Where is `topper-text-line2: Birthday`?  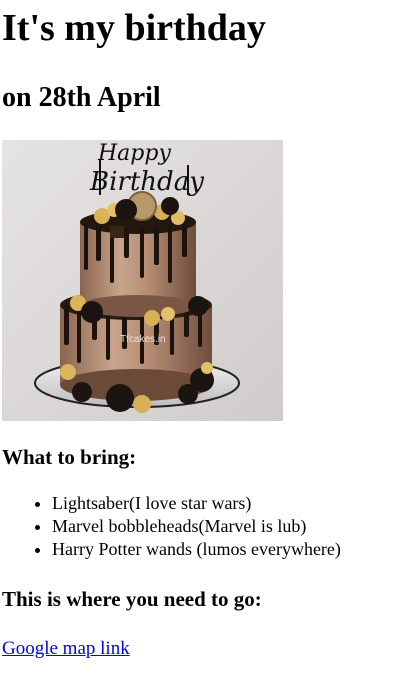 topper-text-line2: Birthday is located at coordinates (146, 182).